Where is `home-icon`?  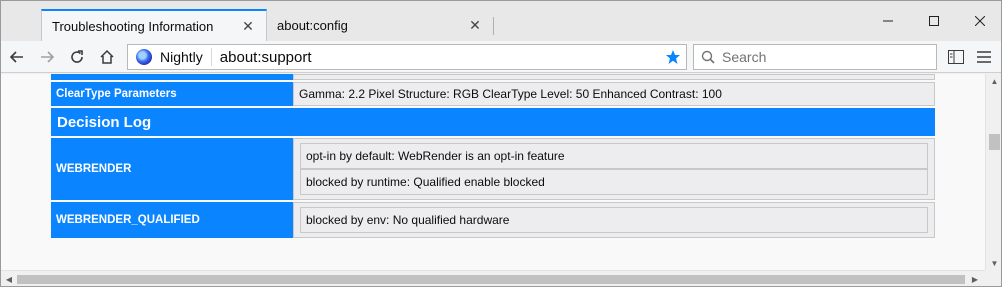
home-icon is located at coordinates (107, 56).